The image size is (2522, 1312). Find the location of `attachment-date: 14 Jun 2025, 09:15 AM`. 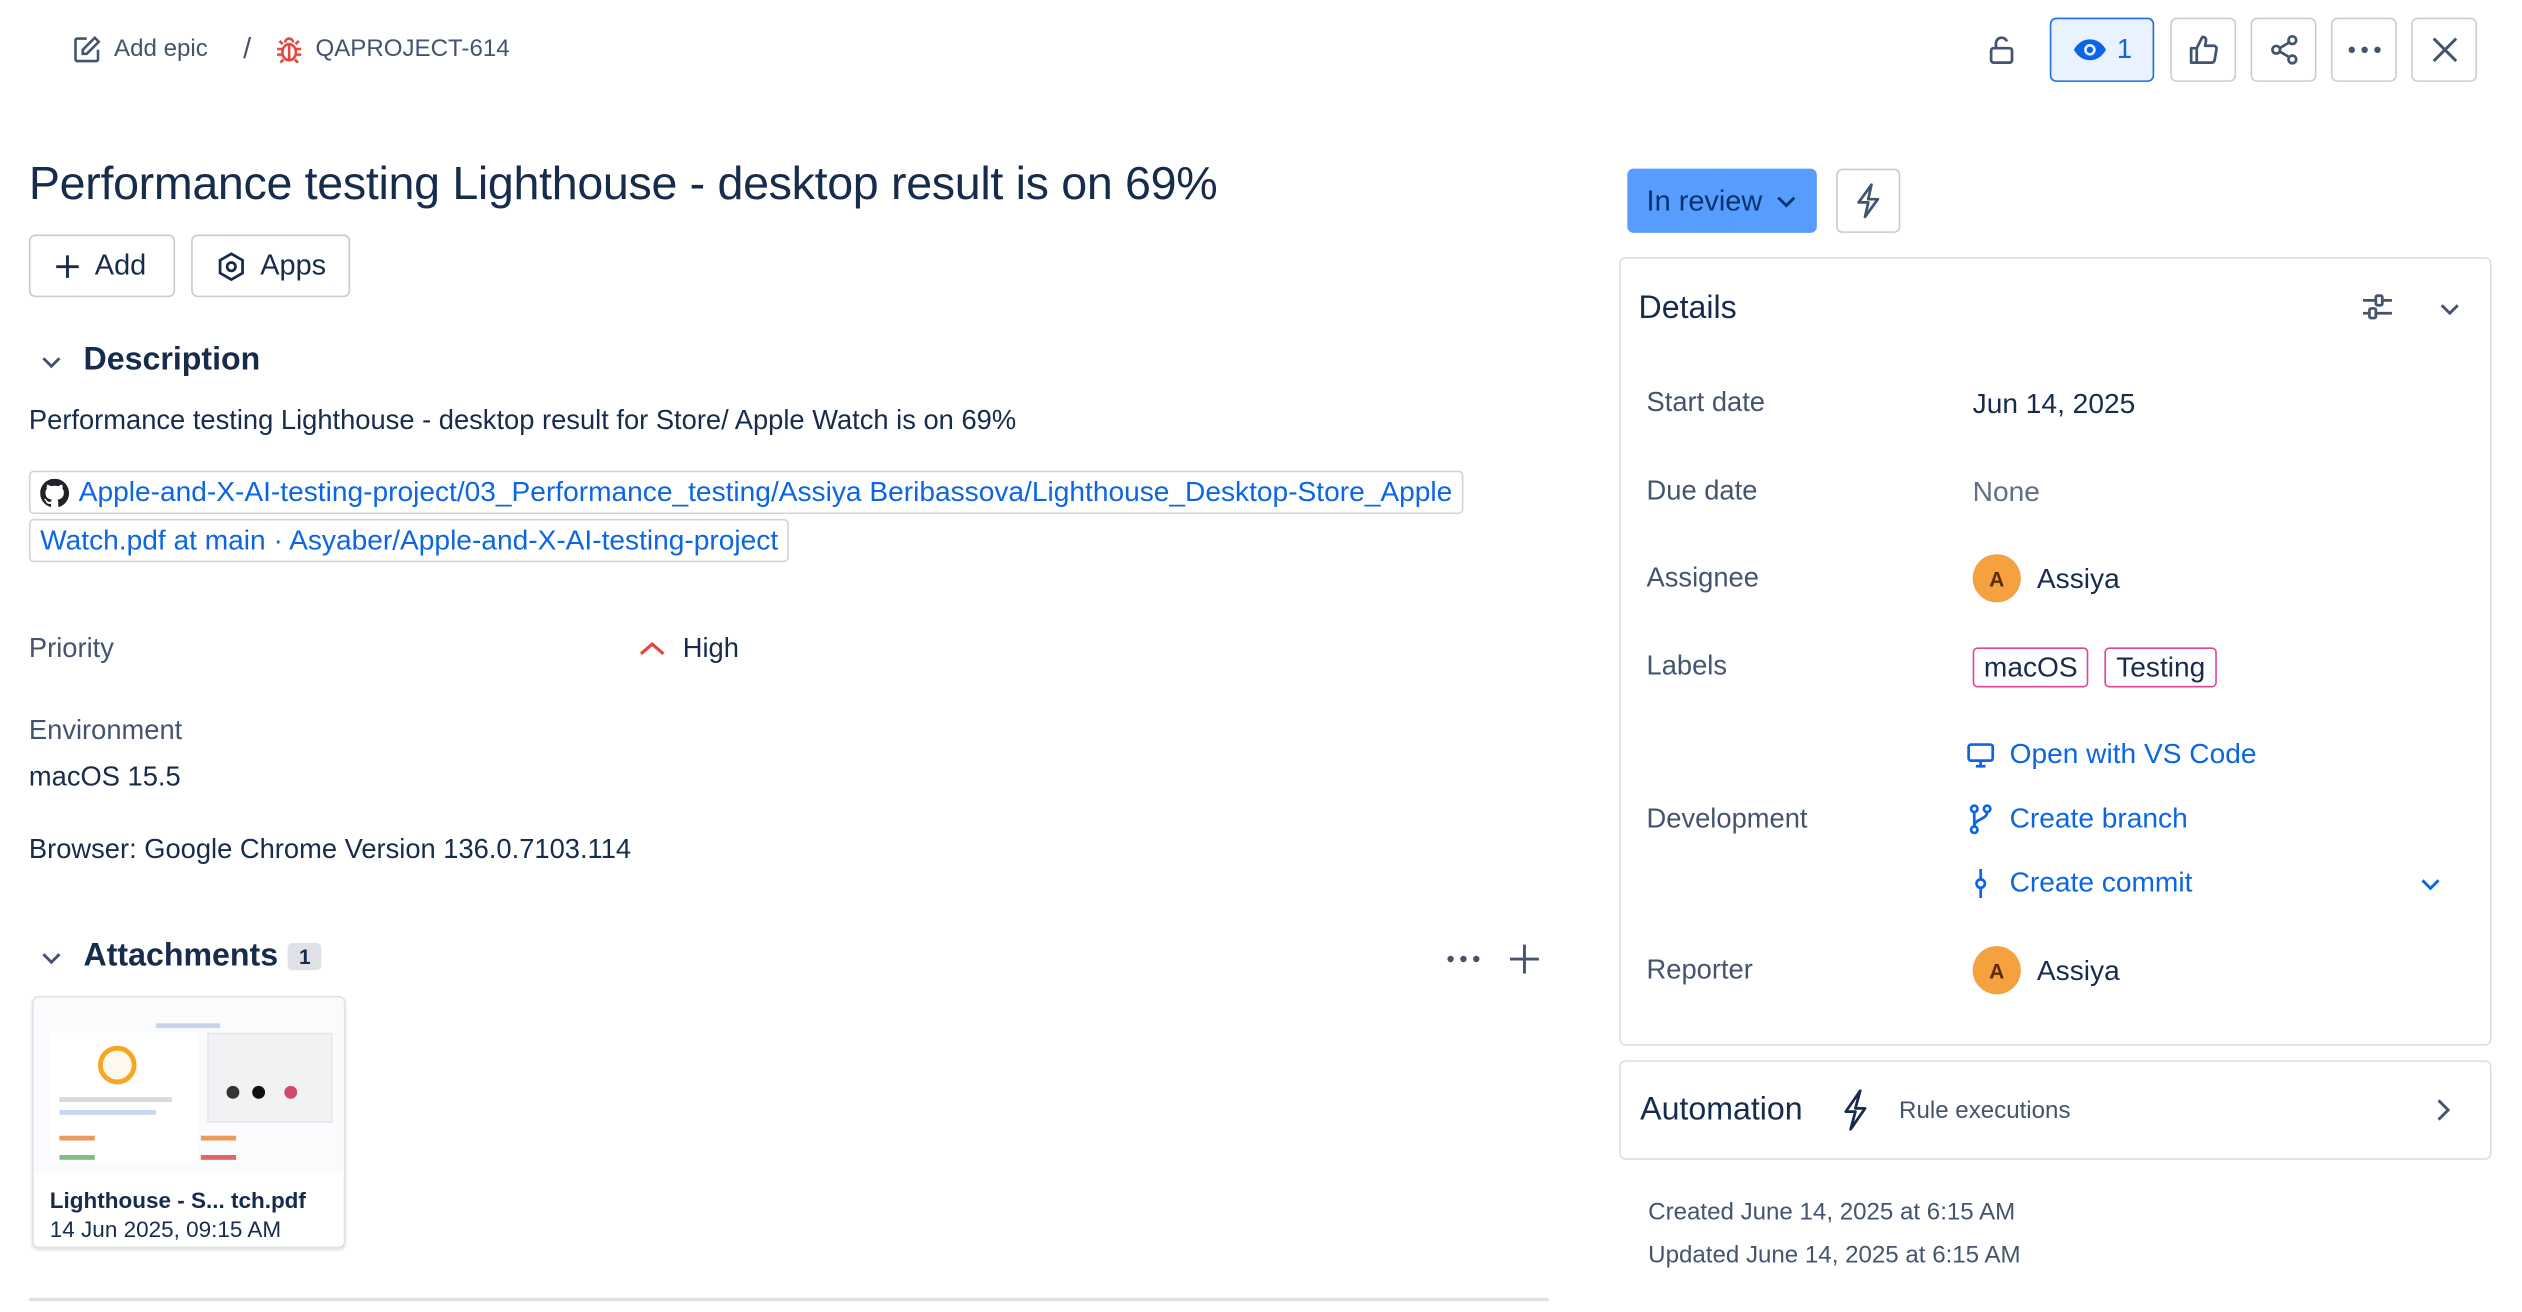

attachment-date: 14 Jun 2025, 09:15 AM is located at coordinates (165, 1229).